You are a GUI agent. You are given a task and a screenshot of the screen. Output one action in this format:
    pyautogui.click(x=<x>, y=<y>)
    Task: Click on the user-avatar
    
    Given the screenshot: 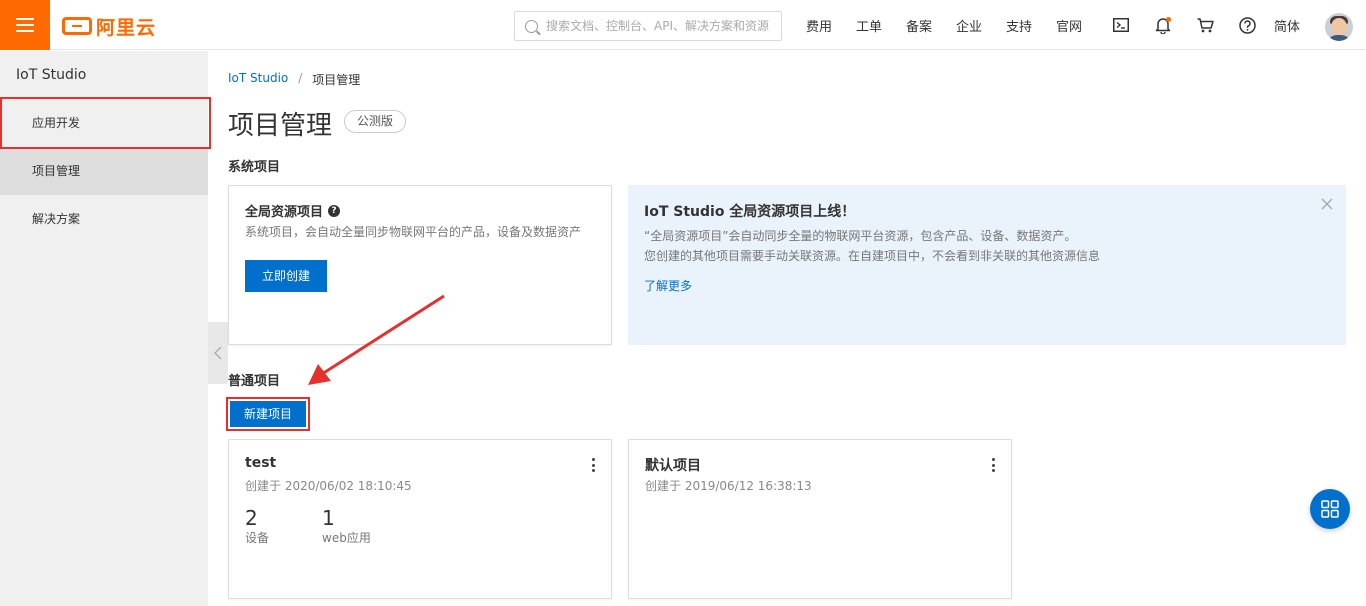 What is the action you would take?
    pyautogui.click(x=1339, y=27)
    